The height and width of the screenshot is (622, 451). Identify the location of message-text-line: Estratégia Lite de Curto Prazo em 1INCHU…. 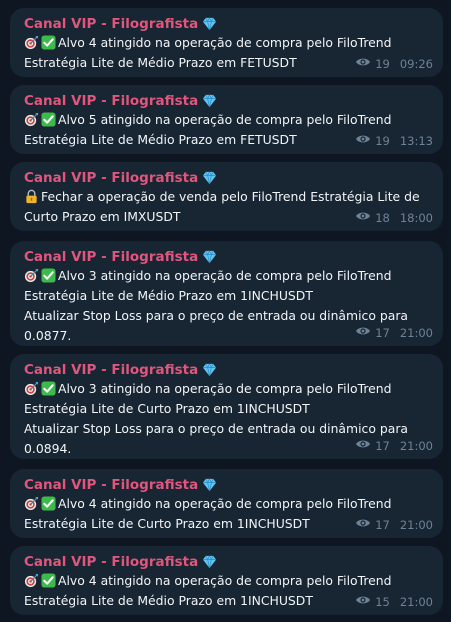
(227, 409).